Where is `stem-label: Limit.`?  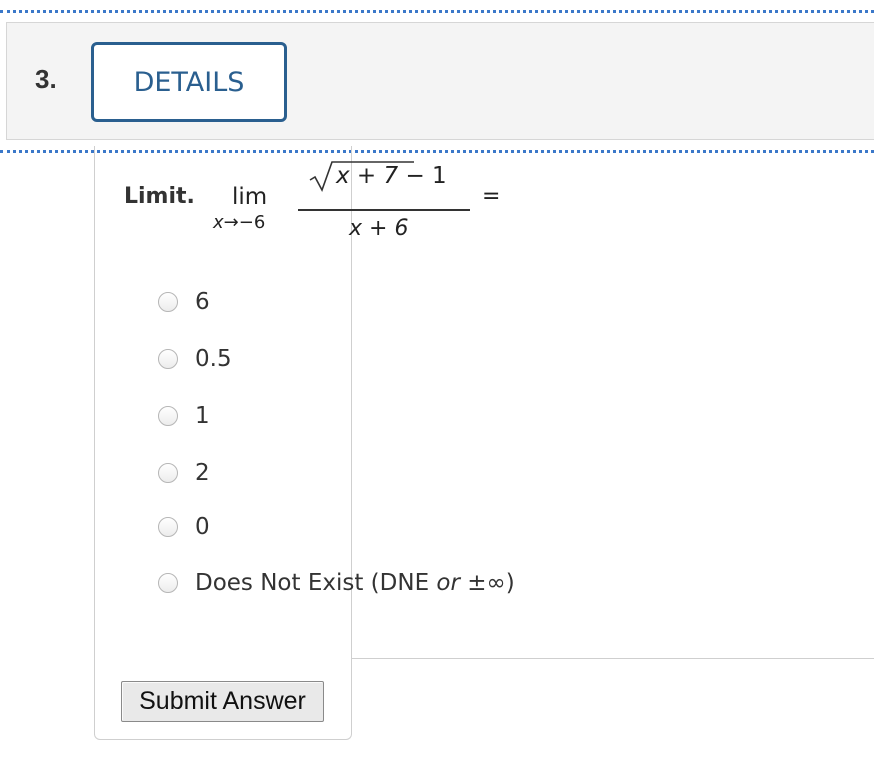 stem-label: Limit. is located at coordinates (159, 196).